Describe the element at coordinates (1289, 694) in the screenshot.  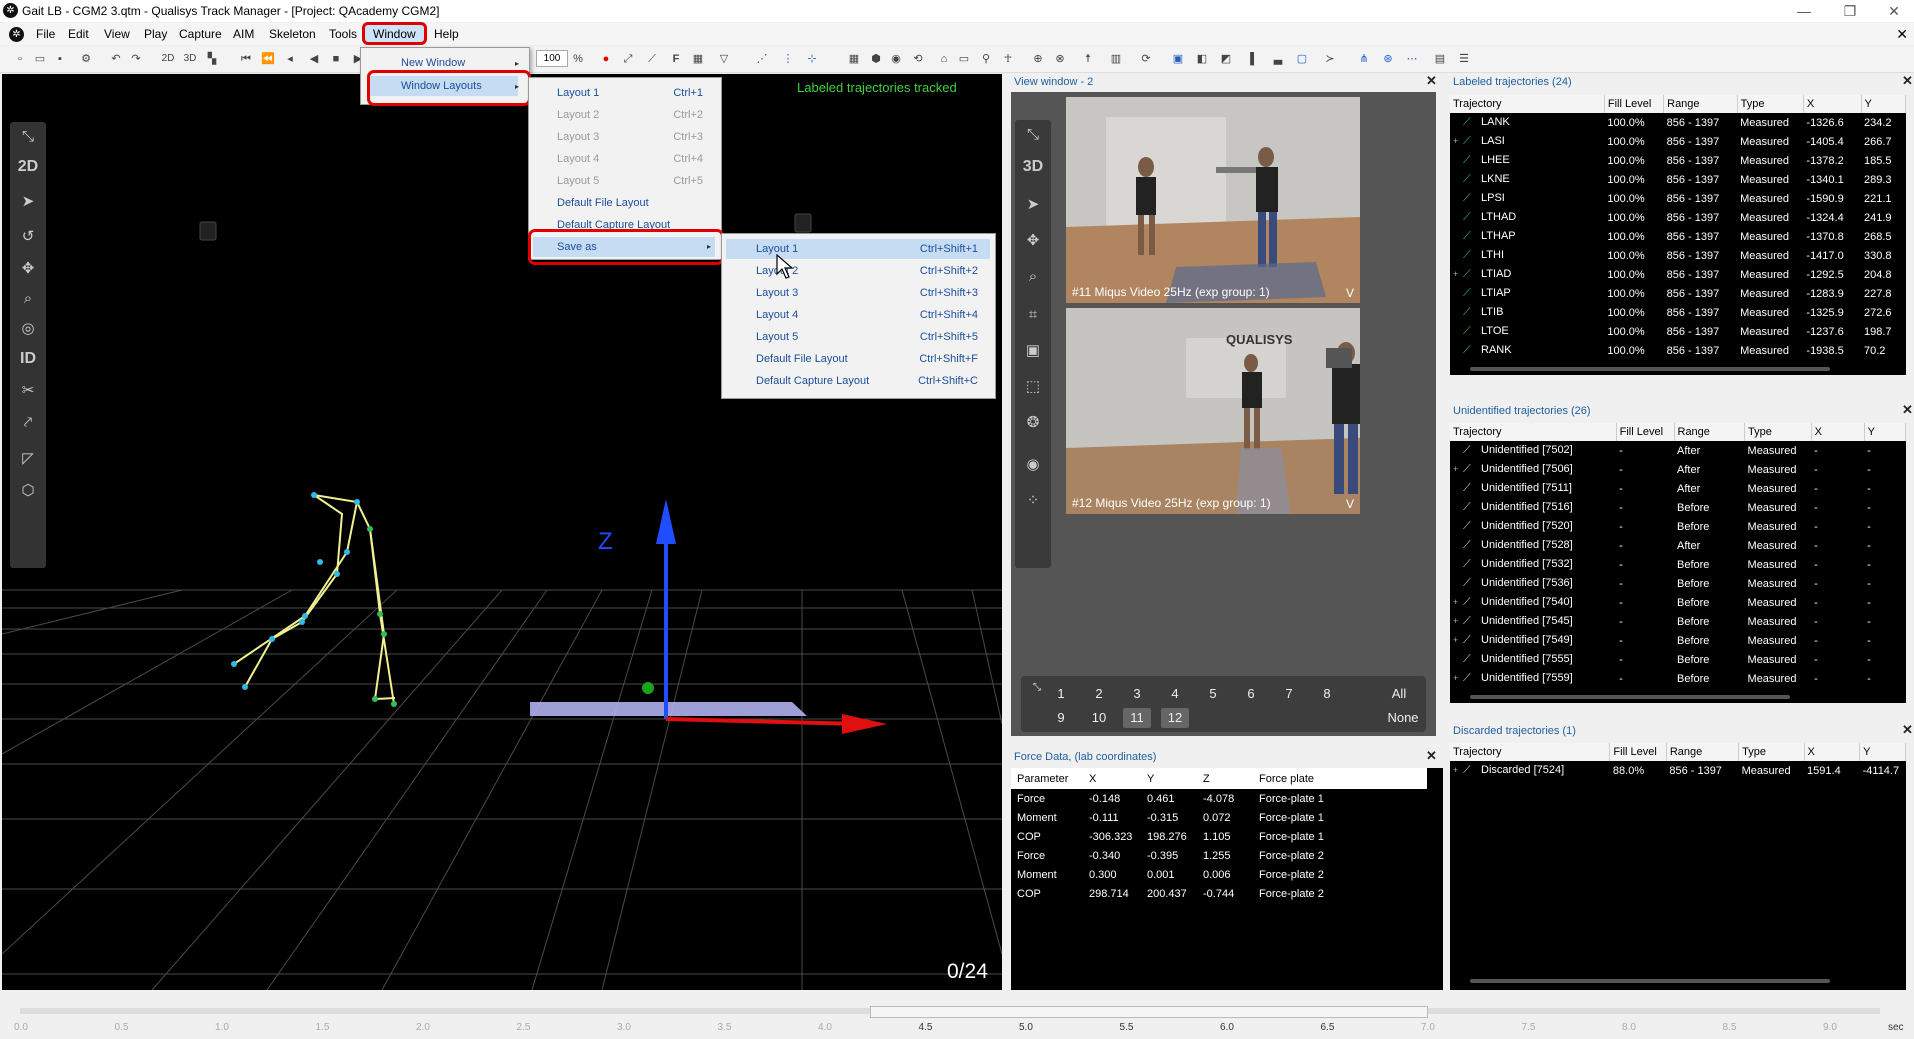
I see `camera-7-button: 7` at that location.